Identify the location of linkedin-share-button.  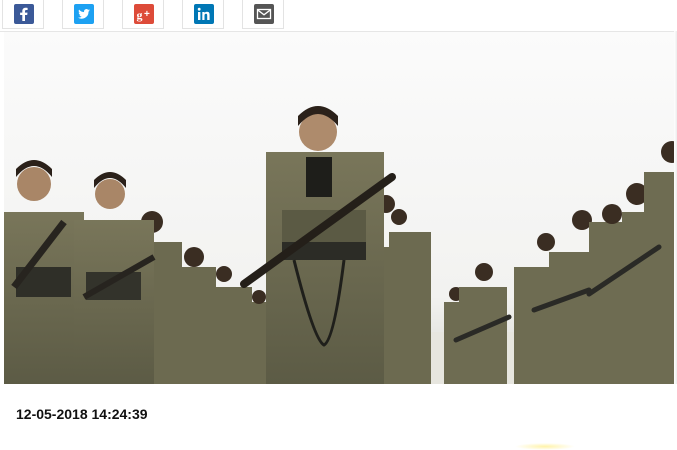
(203, 14).